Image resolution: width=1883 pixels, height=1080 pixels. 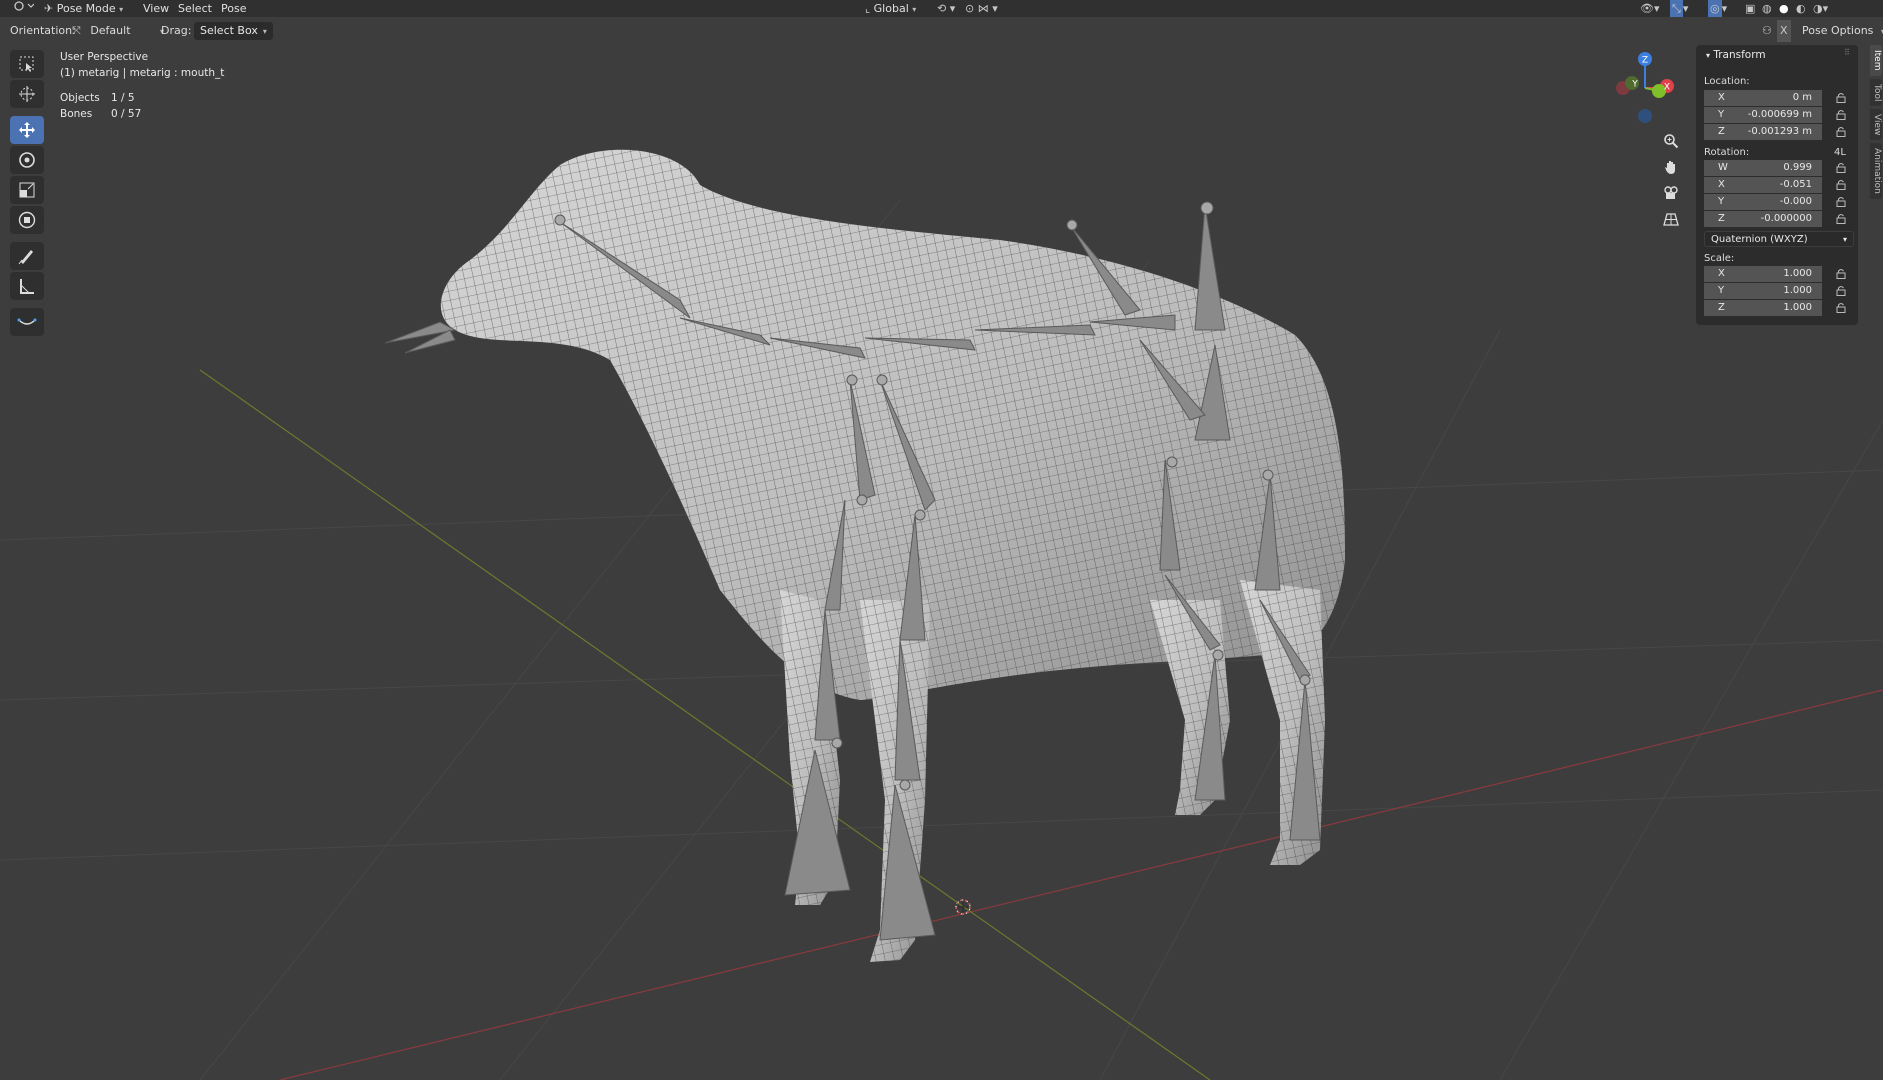 I want to click on scale-y-field: Y 1.000, so click(x=1763, y=291).